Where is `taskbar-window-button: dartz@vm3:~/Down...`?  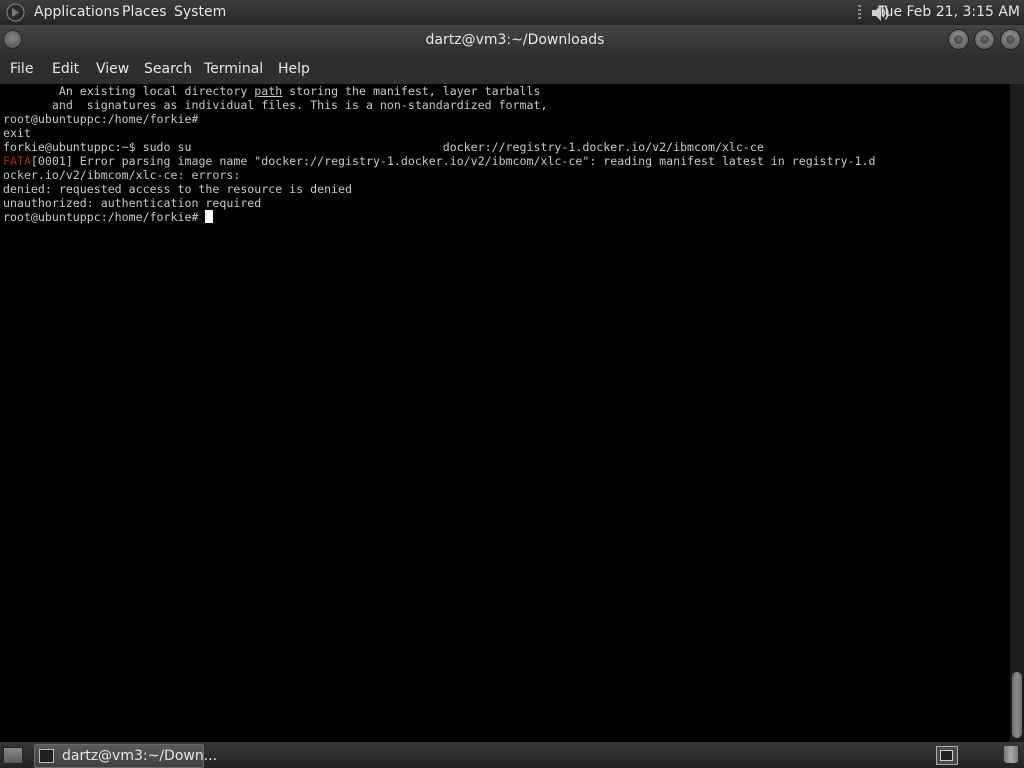 taskbar-window-button: dartz@vm3:~/Down... is located at coordinates (125, 756).